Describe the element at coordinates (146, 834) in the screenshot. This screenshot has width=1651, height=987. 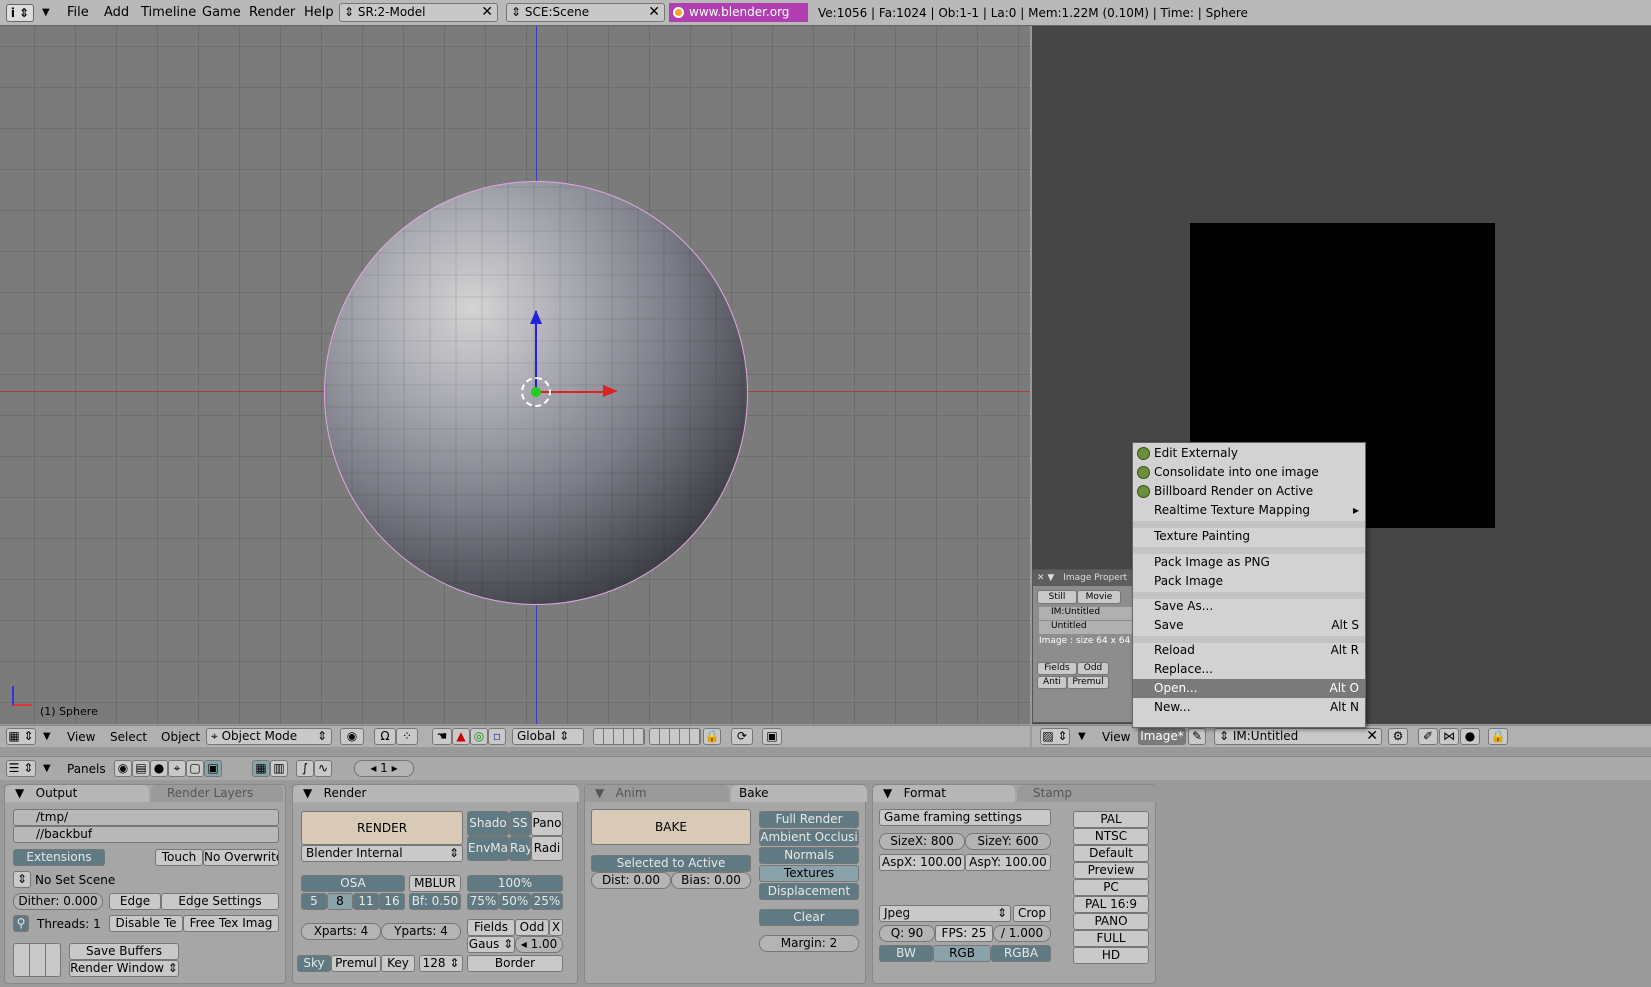
I see `backbuf-path-field: //backbuf` at that location.